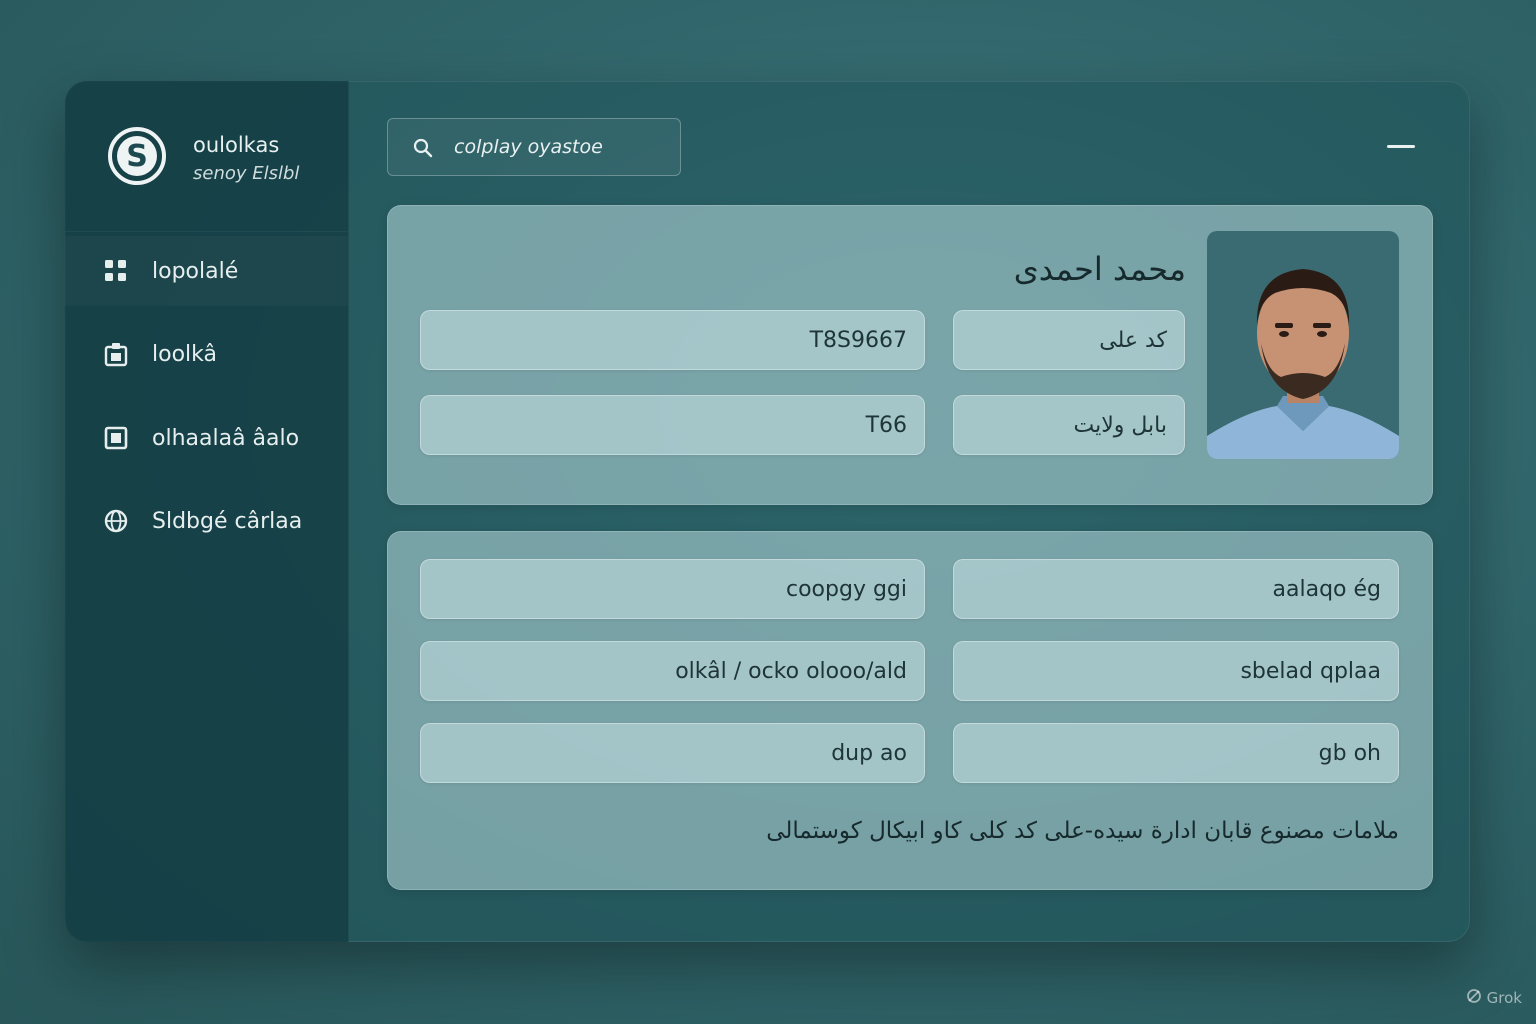 This screenshot has width=1536, height=1024. I want to click on sidebar-item-1: lopolalé, so click(206, 271).